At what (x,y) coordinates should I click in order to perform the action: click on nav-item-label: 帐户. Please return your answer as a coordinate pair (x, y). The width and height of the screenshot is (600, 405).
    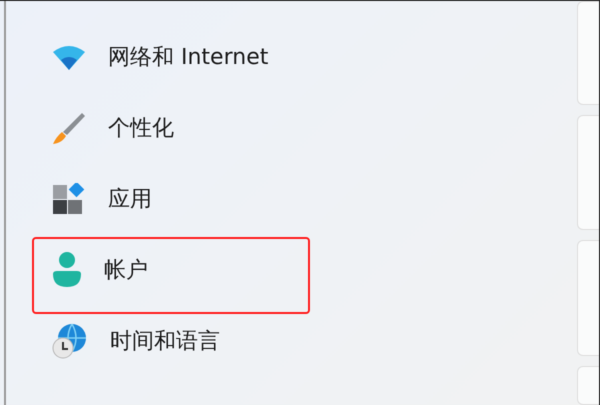
    Looking at the image, I should click on (126, 269).